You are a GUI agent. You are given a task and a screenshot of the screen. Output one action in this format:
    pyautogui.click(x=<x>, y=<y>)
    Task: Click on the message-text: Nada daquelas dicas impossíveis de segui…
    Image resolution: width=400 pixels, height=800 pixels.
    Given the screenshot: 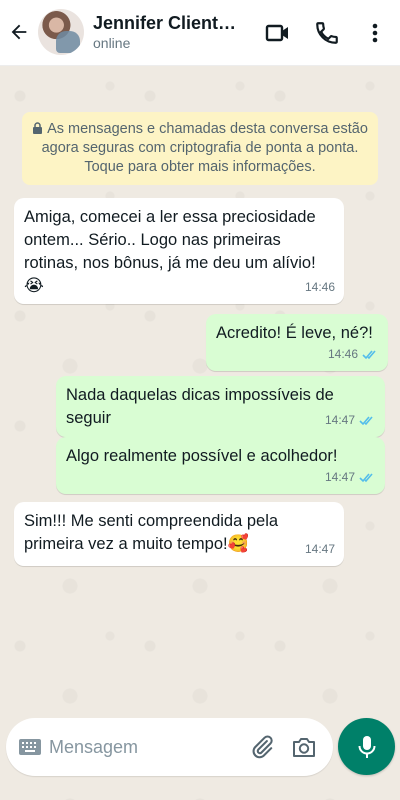 What is the action you would take?
    pyautogui.click(x=200, y=406)
    